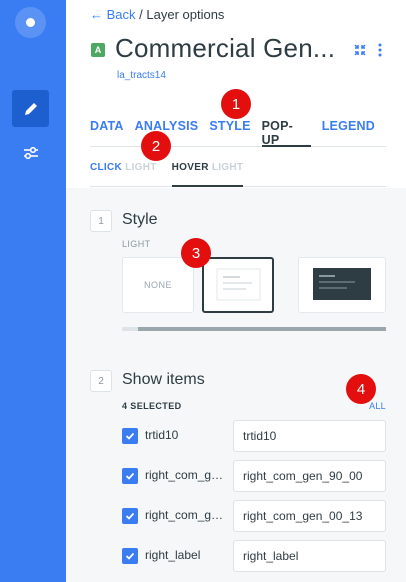  What do you see at coordinates (262, 329) in the screenshot?
I see `scrollbar-thumb` at bounding box center [262, 329].